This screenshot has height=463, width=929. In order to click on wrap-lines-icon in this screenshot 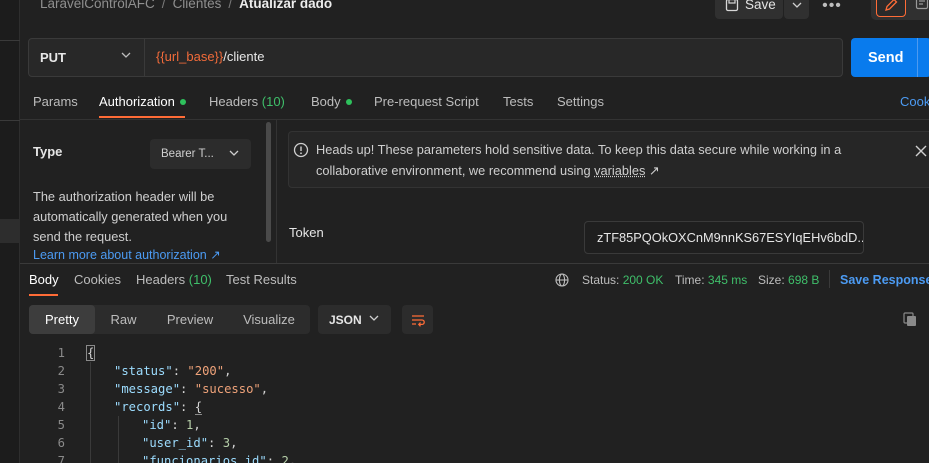, I will do `click(418, 320)`.